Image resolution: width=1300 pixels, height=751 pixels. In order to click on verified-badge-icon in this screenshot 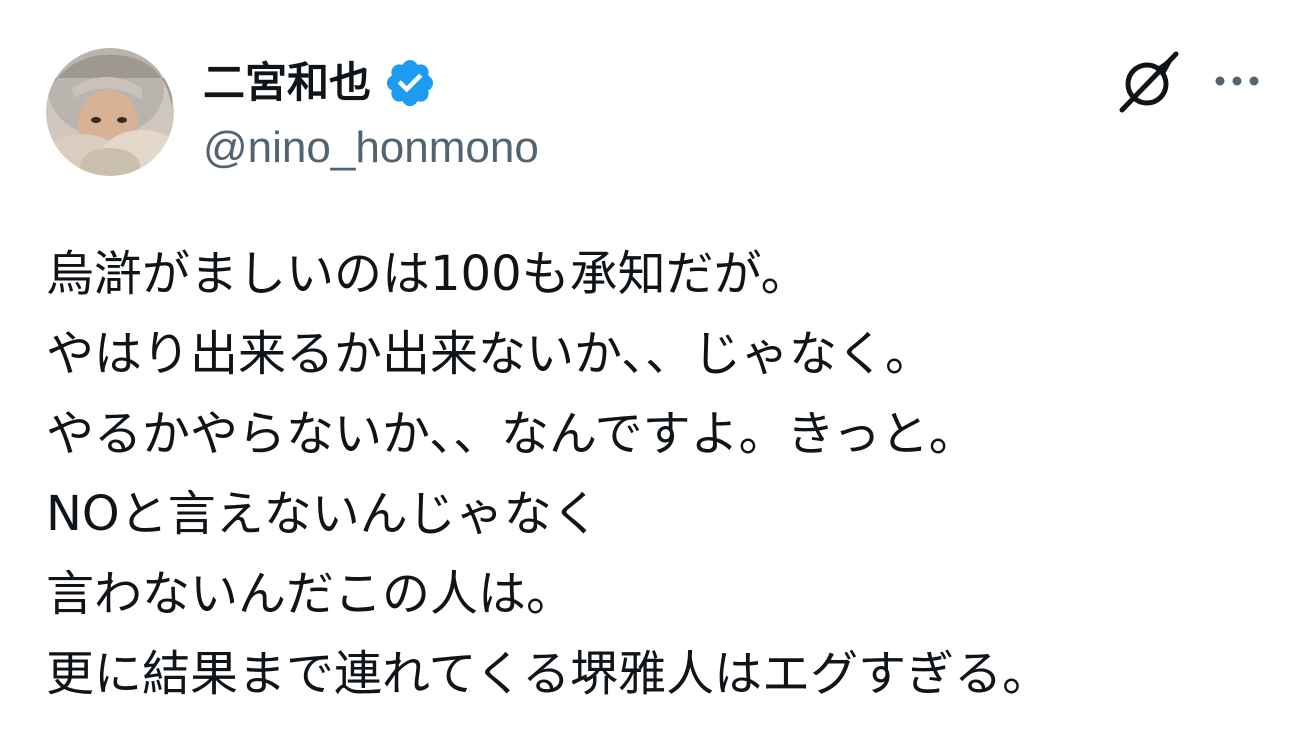, I will do `click(410, 83)`.